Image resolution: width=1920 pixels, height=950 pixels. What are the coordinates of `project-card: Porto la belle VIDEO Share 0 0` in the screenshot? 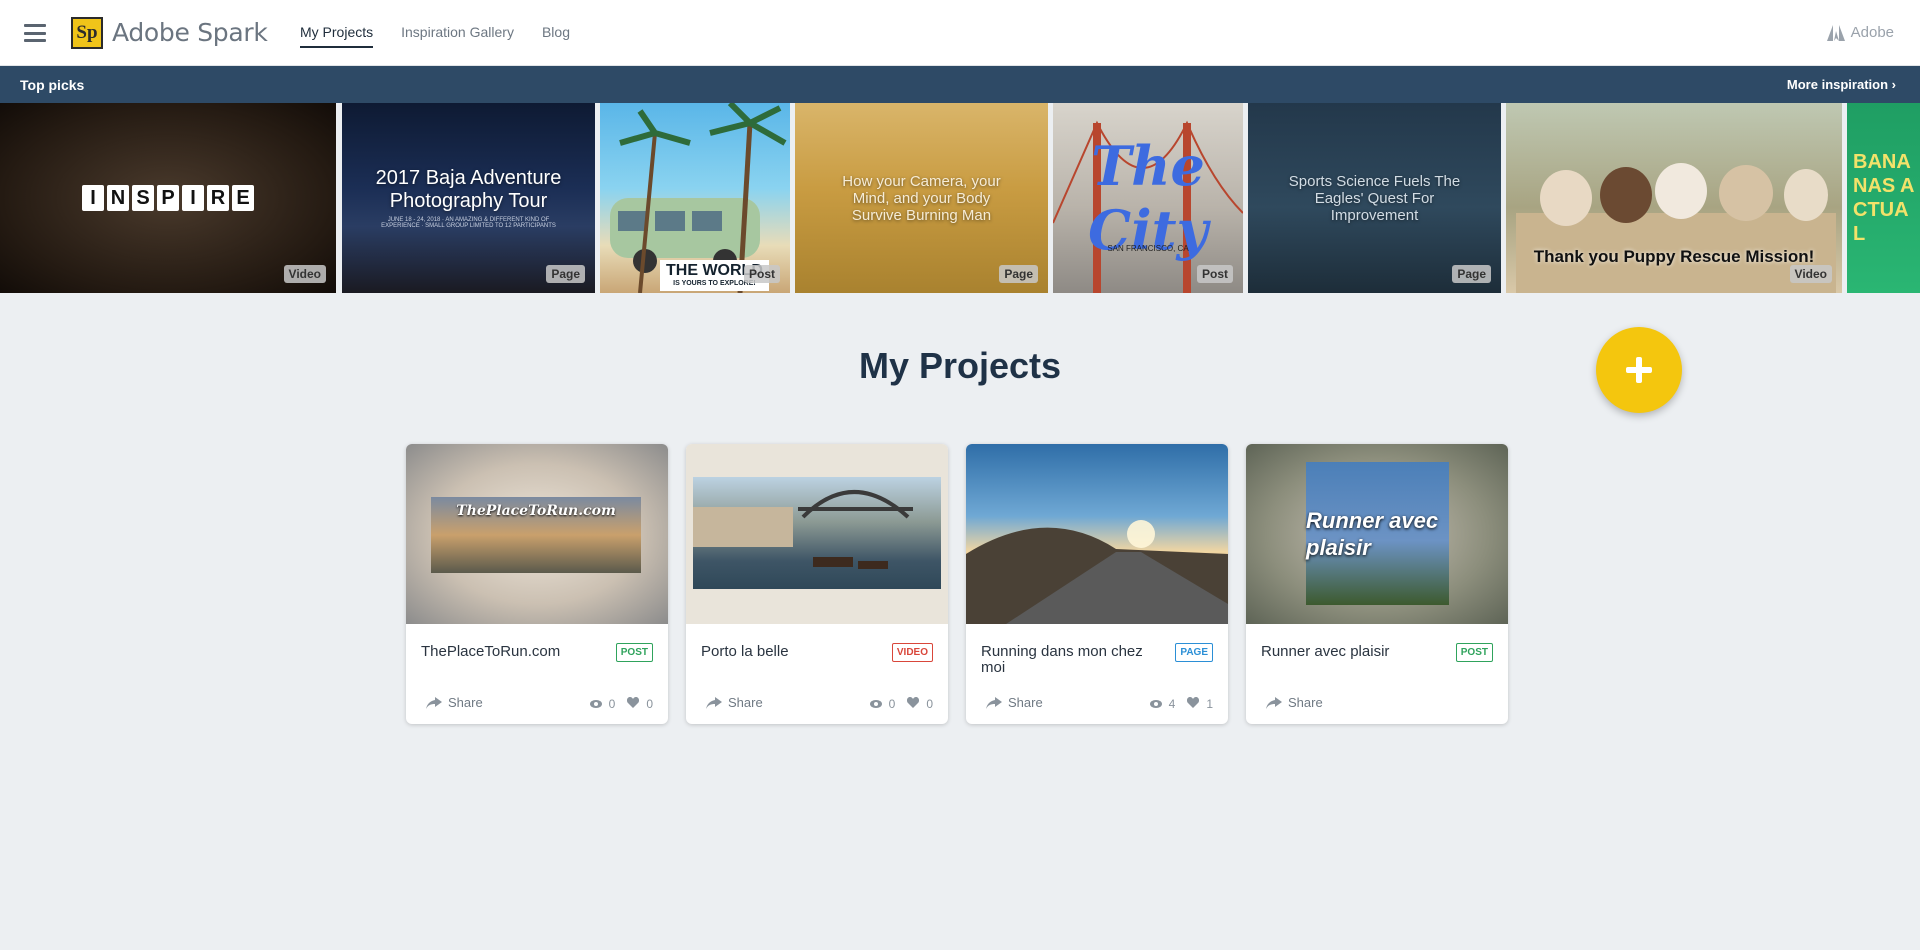 It's located at (817, 584).